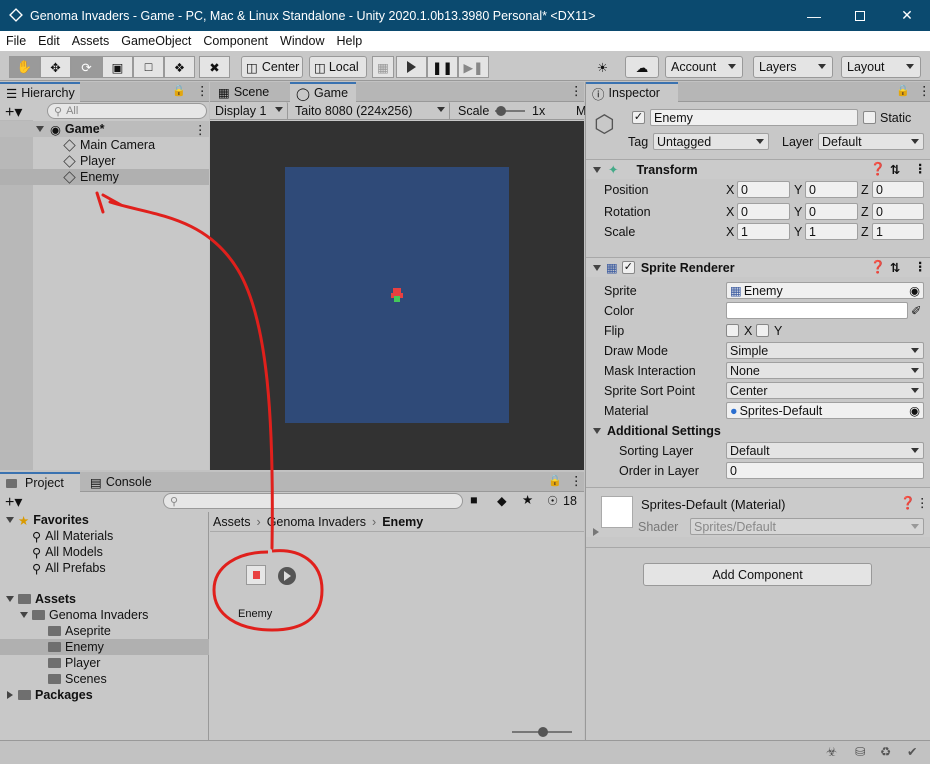 This screenshot has width=930, height=764. Describe the element at coordinates (256, 575) in the screenshot. I see `enemy-asset-thumbnail` at that location.